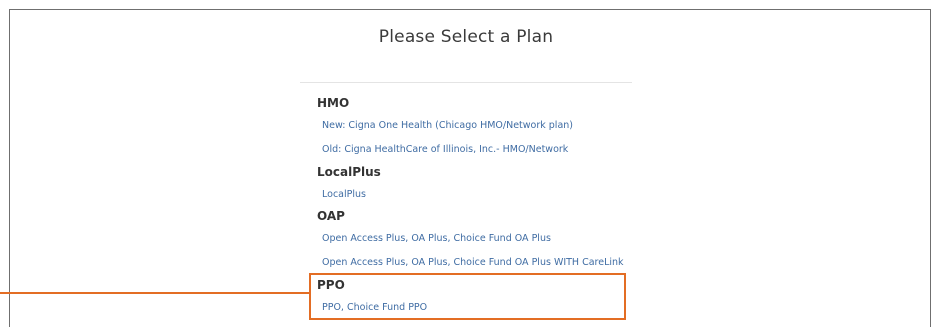 This screenshot has width=941, height=327. Describe the element at coordinates (155, 293) in the screenshot. I see `ppo-callout-line` at that location.